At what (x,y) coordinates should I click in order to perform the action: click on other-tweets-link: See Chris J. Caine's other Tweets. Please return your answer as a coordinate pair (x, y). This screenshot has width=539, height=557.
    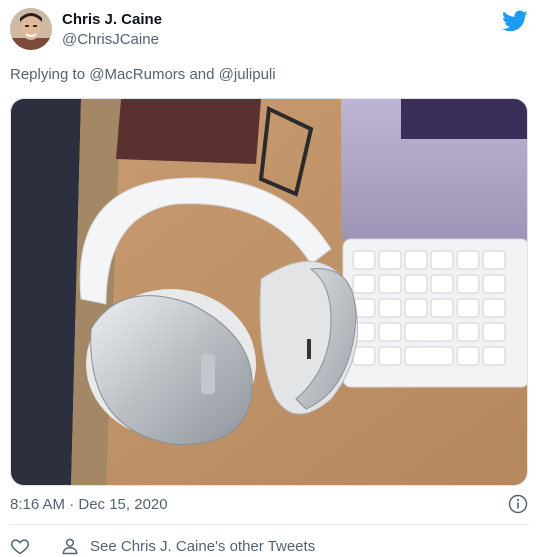
    Looking at the image, I should click on (202, 546).